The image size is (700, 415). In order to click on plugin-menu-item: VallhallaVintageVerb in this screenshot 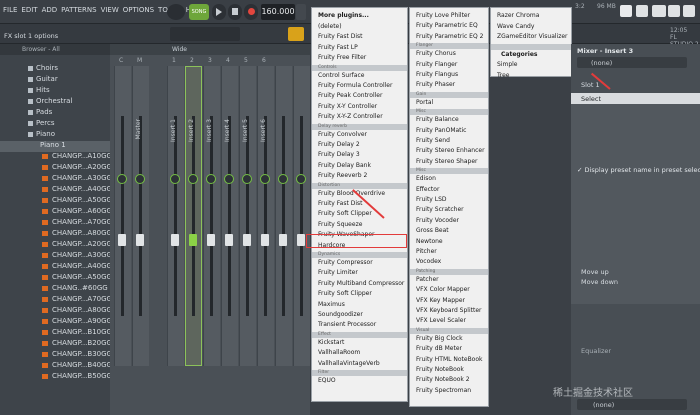, I will do `click(346, 363)`.